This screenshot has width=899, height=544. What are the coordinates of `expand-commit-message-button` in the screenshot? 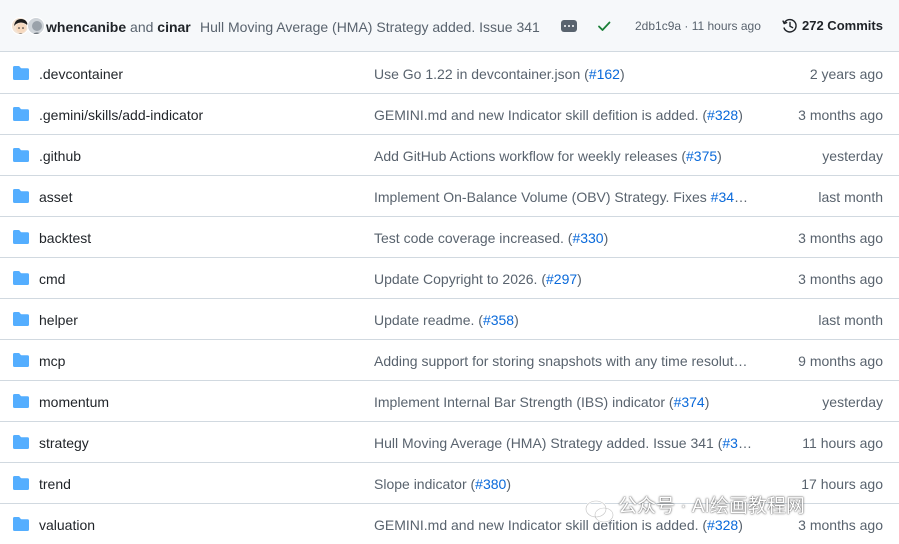 It's located at (569, 26).